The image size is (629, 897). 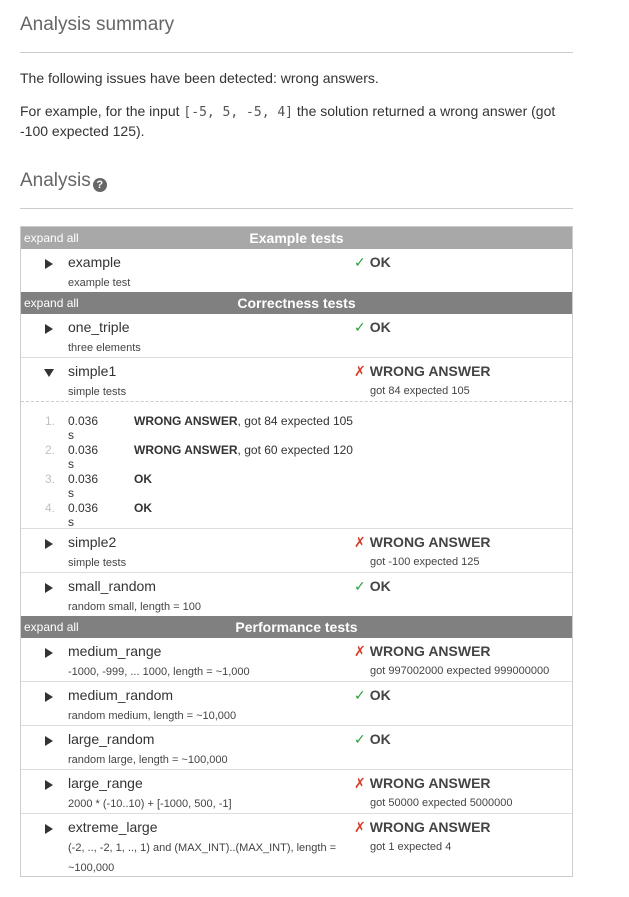 I want to click on test-status-detail: got 1 expected 4, so click(x=411, y=847).